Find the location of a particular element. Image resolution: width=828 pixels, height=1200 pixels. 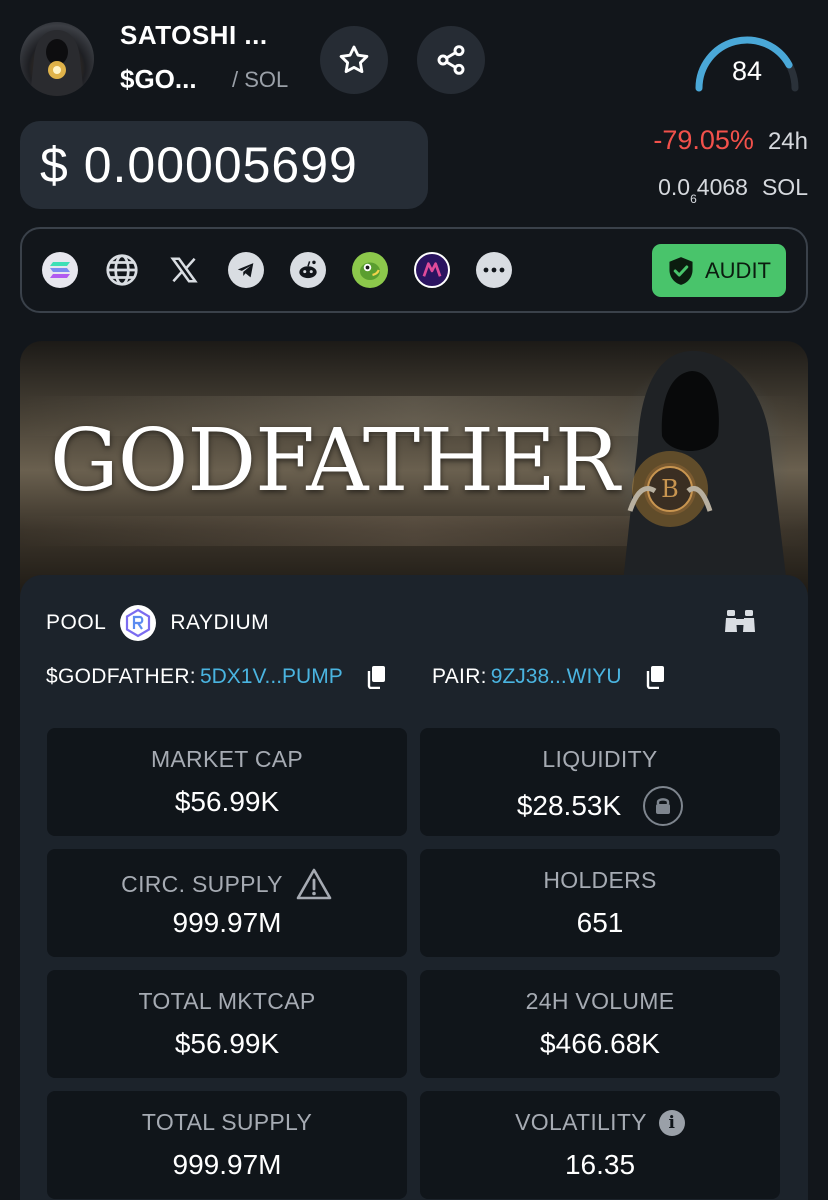

stat-value: 16.35 is located at coordinates (600, 1164).